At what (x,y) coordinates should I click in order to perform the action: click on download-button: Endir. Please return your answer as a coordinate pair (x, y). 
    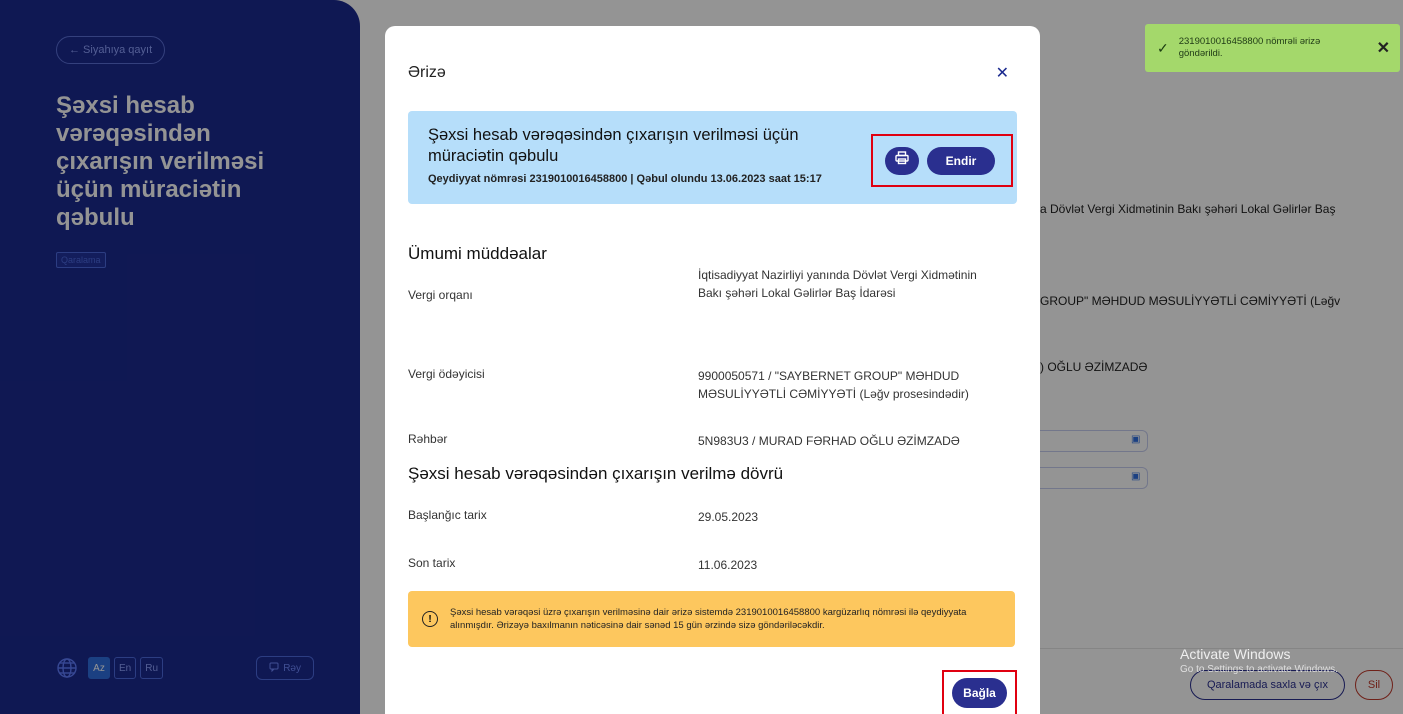
    Looking at the image, I should click on (961, 160).